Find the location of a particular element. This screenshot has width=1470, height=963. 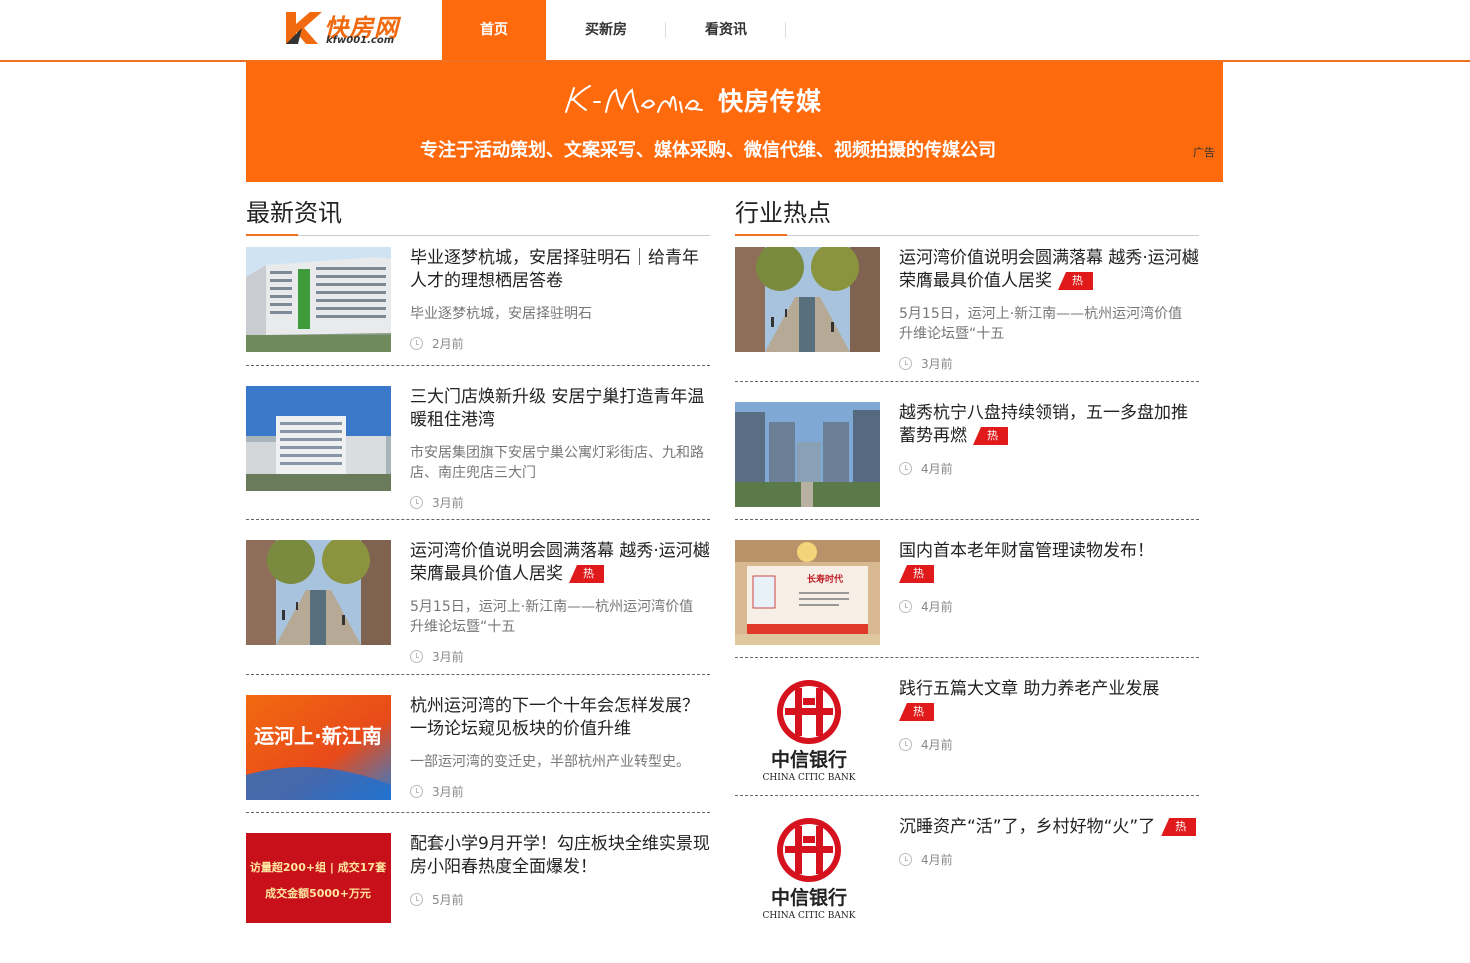

news-title-text: 配套小学9月开学！勾庄板块全维实景现房小阳春热度全面爆发！ is located at coordinates (560, 855).